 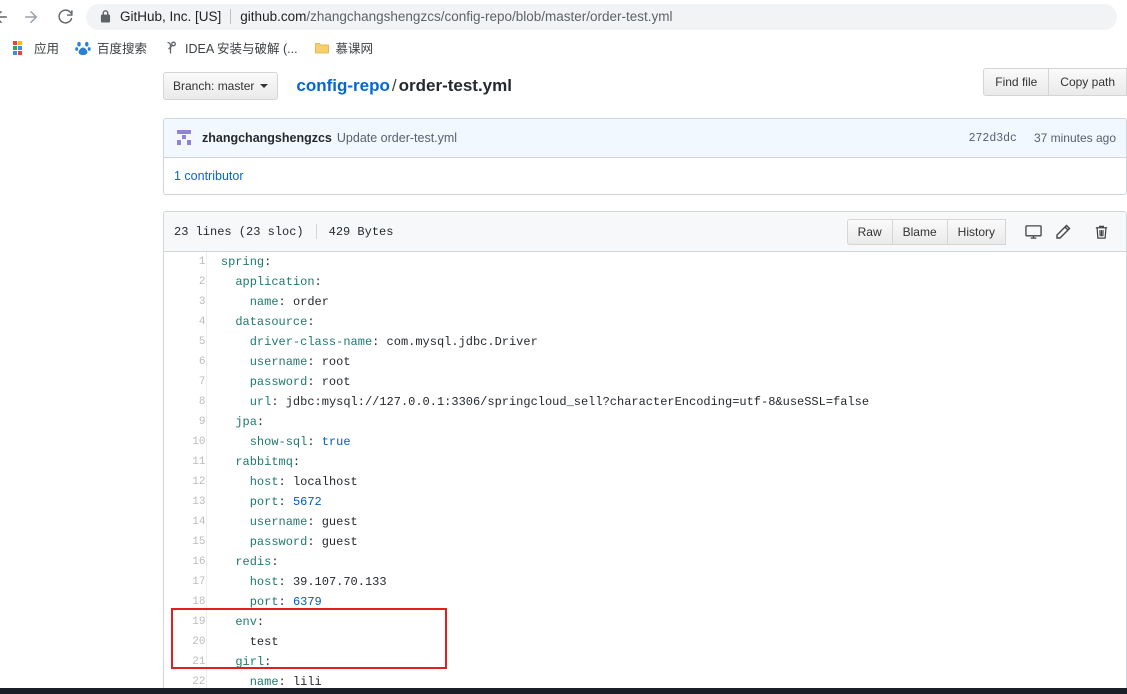 I want to click on line-content: host: localhost, so click(x=666, y=482).